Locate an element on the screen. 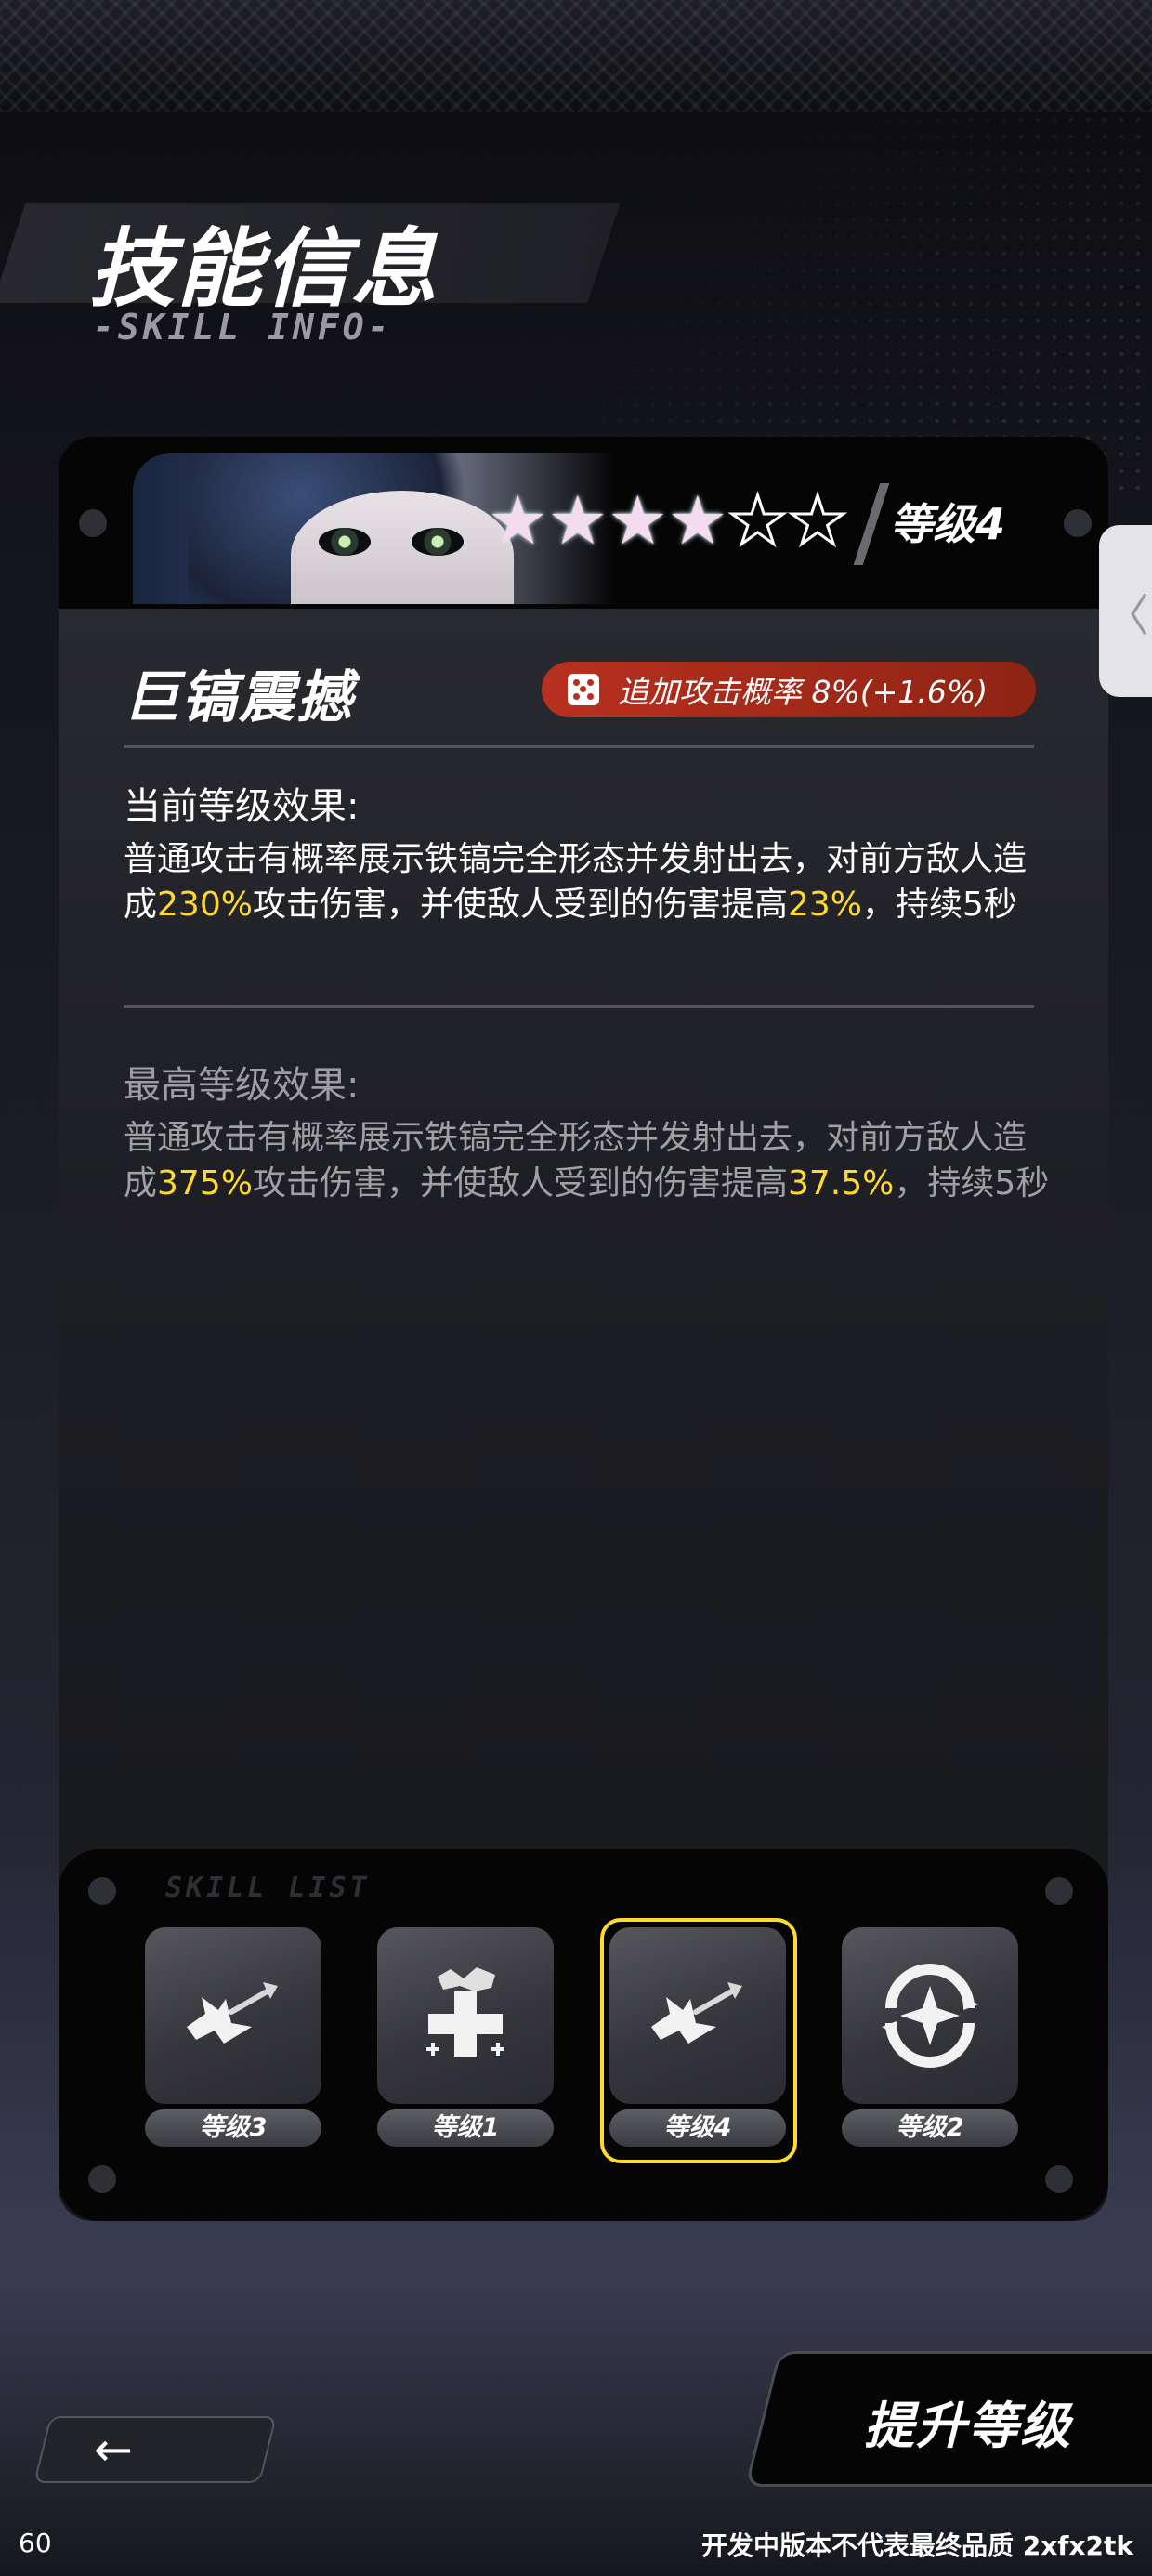 This screenshot has height=2576, width=1152. side-drawer-tab: 〈 is located at coordinates (1125, 611).